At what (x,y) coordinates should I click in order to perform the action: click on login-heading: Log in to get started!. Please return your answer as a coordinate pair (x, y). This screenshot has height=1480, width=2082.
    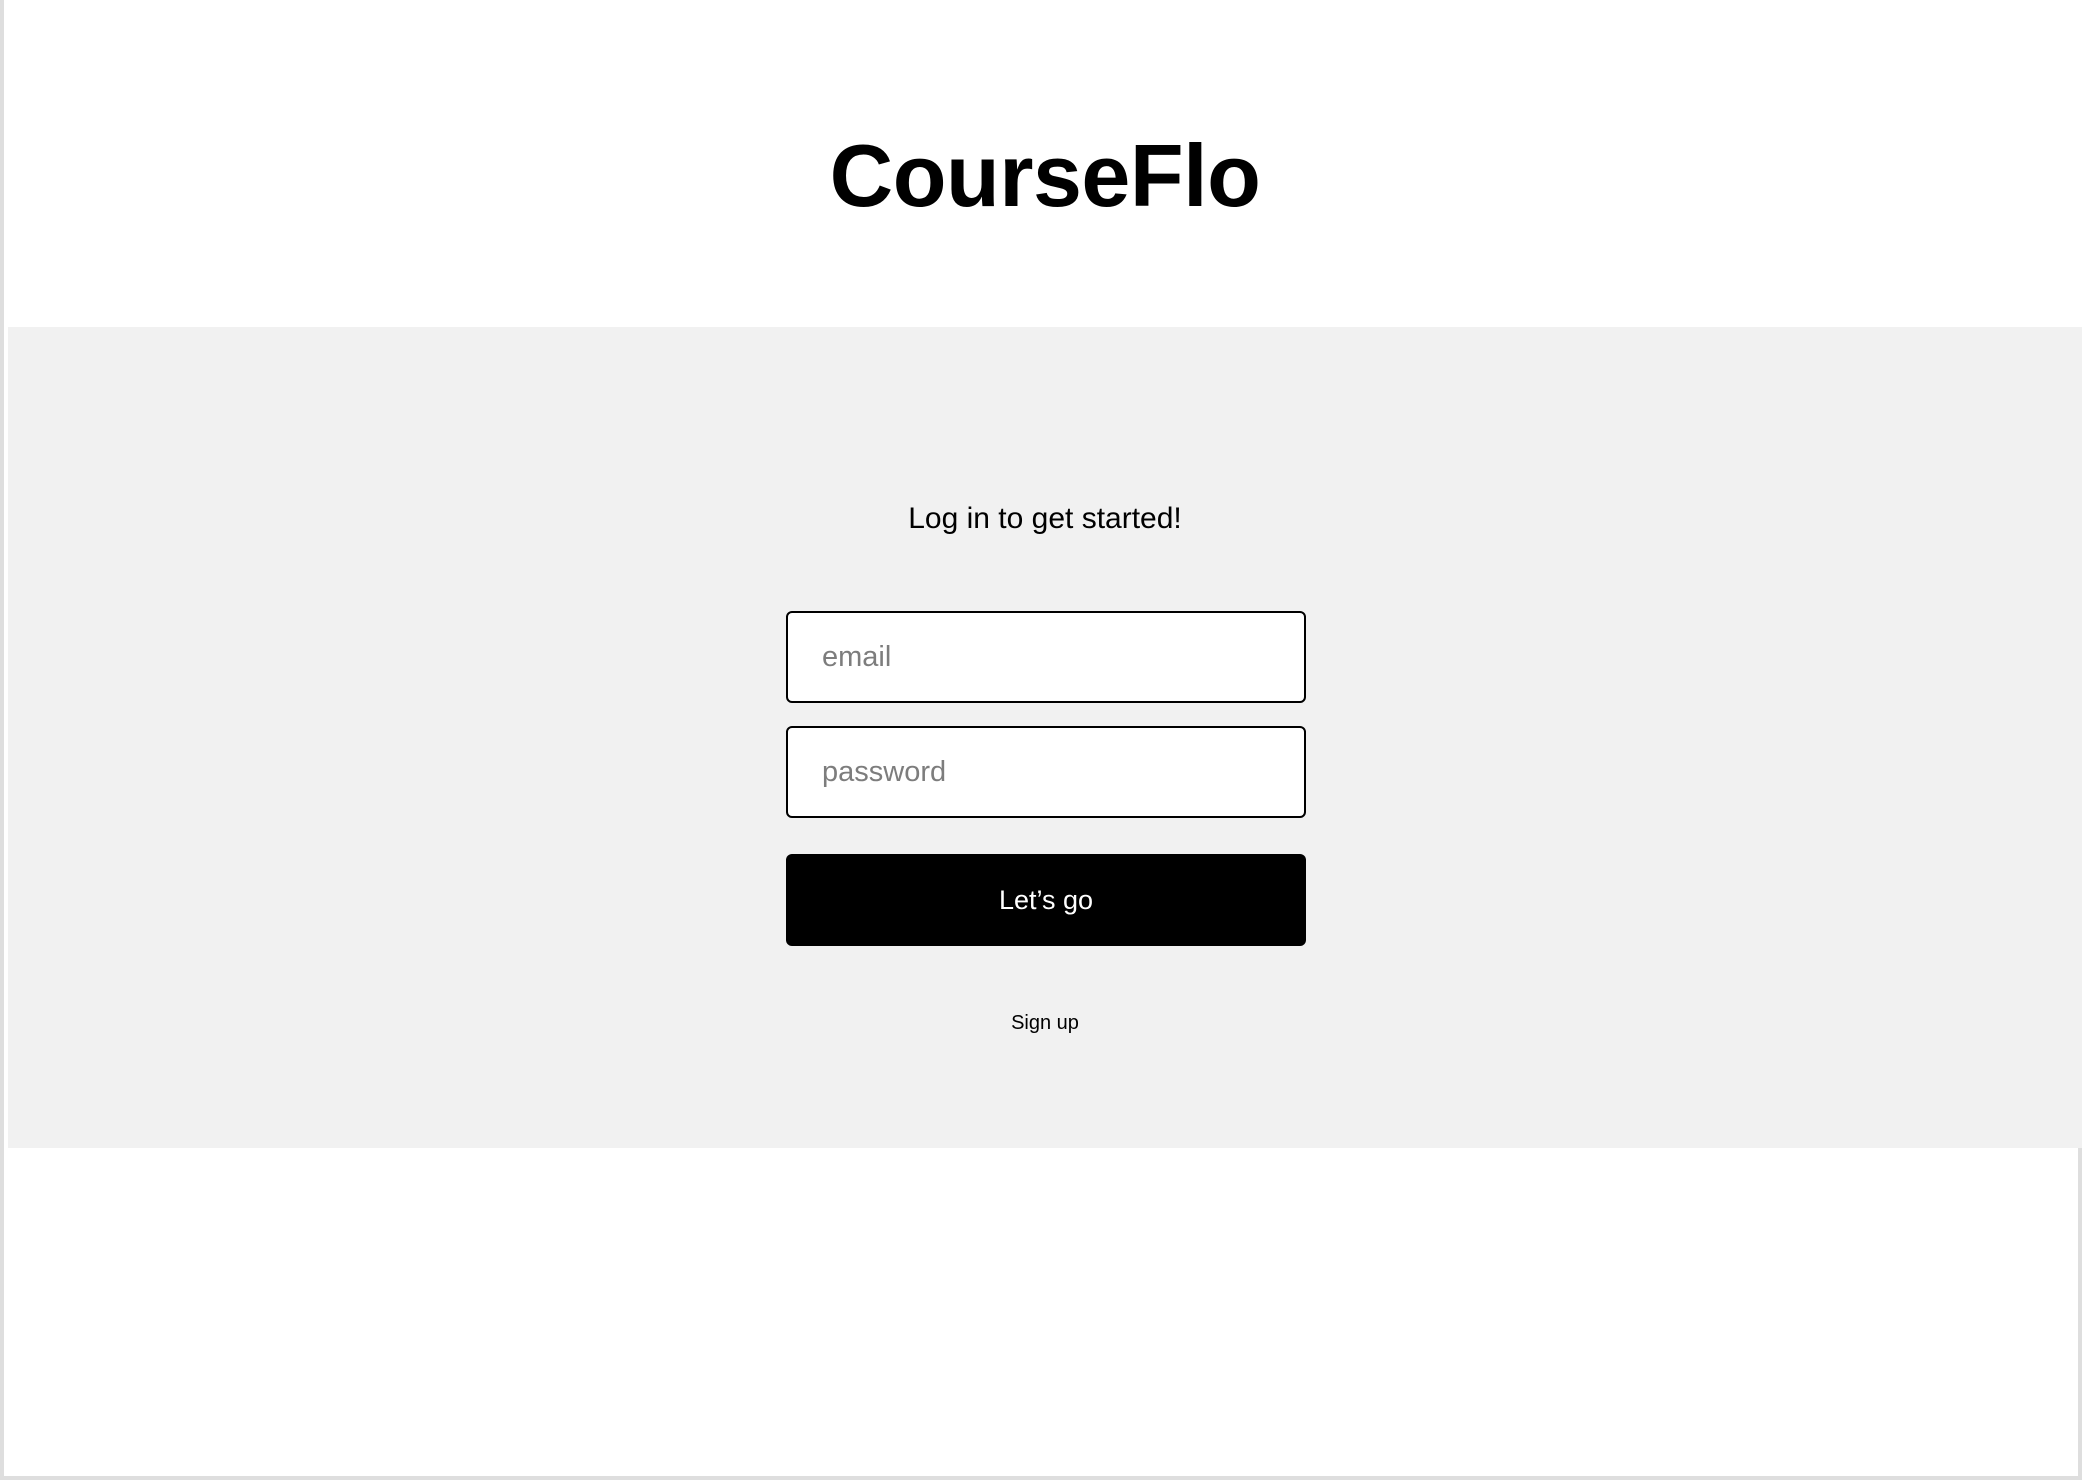
    Looking at the image, I should click on (1045, 518).